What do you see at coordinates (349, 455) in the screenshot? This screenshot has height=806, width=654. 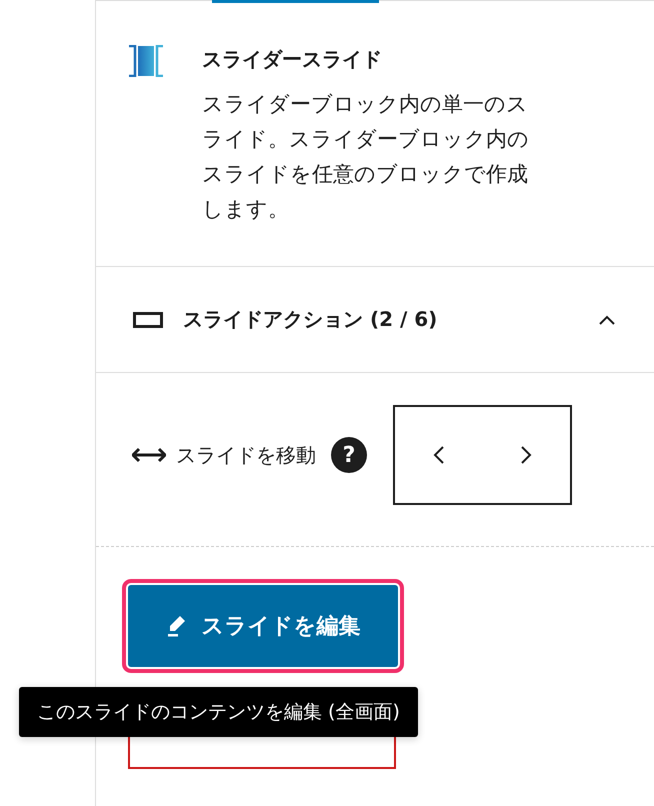 I see `help-icon: ?` at bounding box center [349, 455].